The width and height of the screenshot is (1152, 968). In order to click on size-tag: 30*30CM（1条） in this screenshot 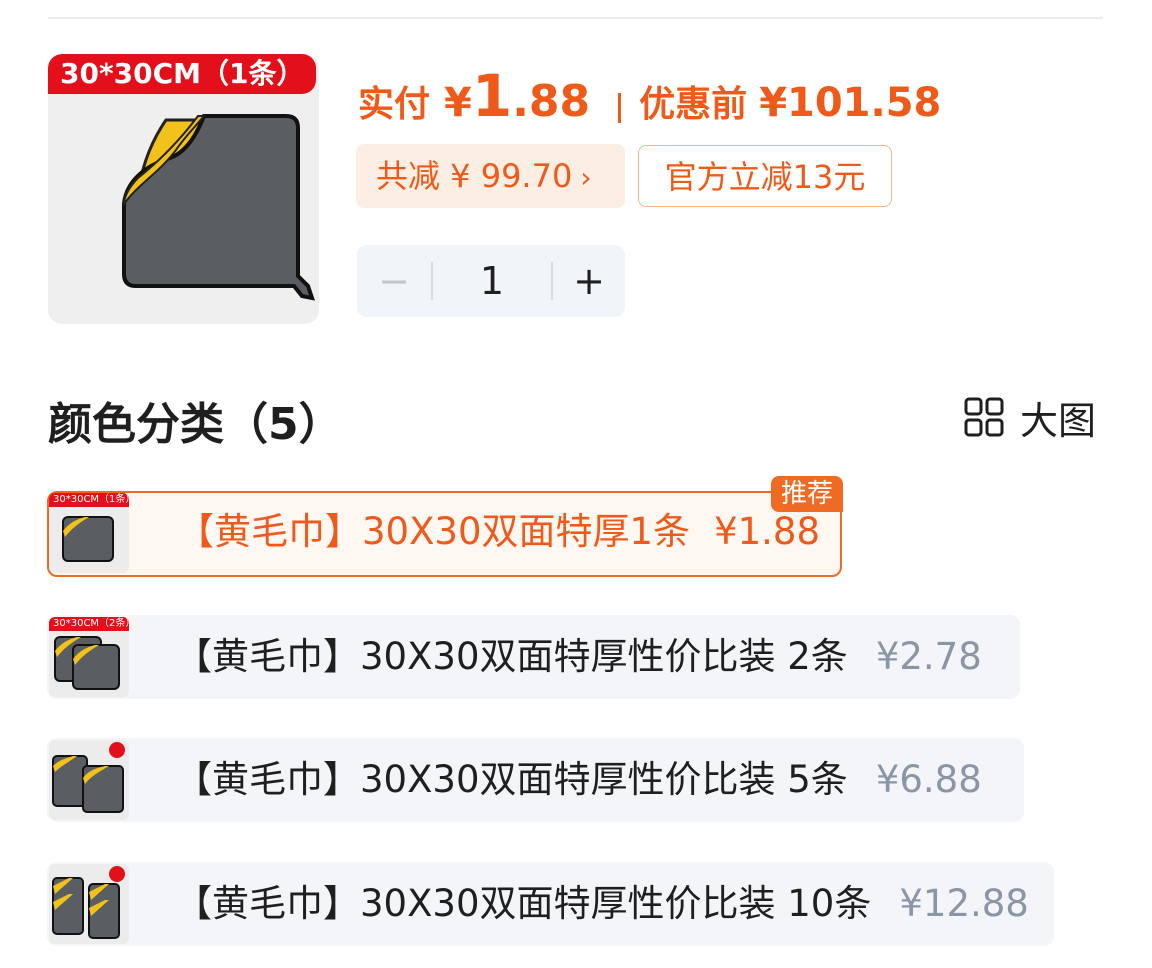, I will do `click(182, 74)`.